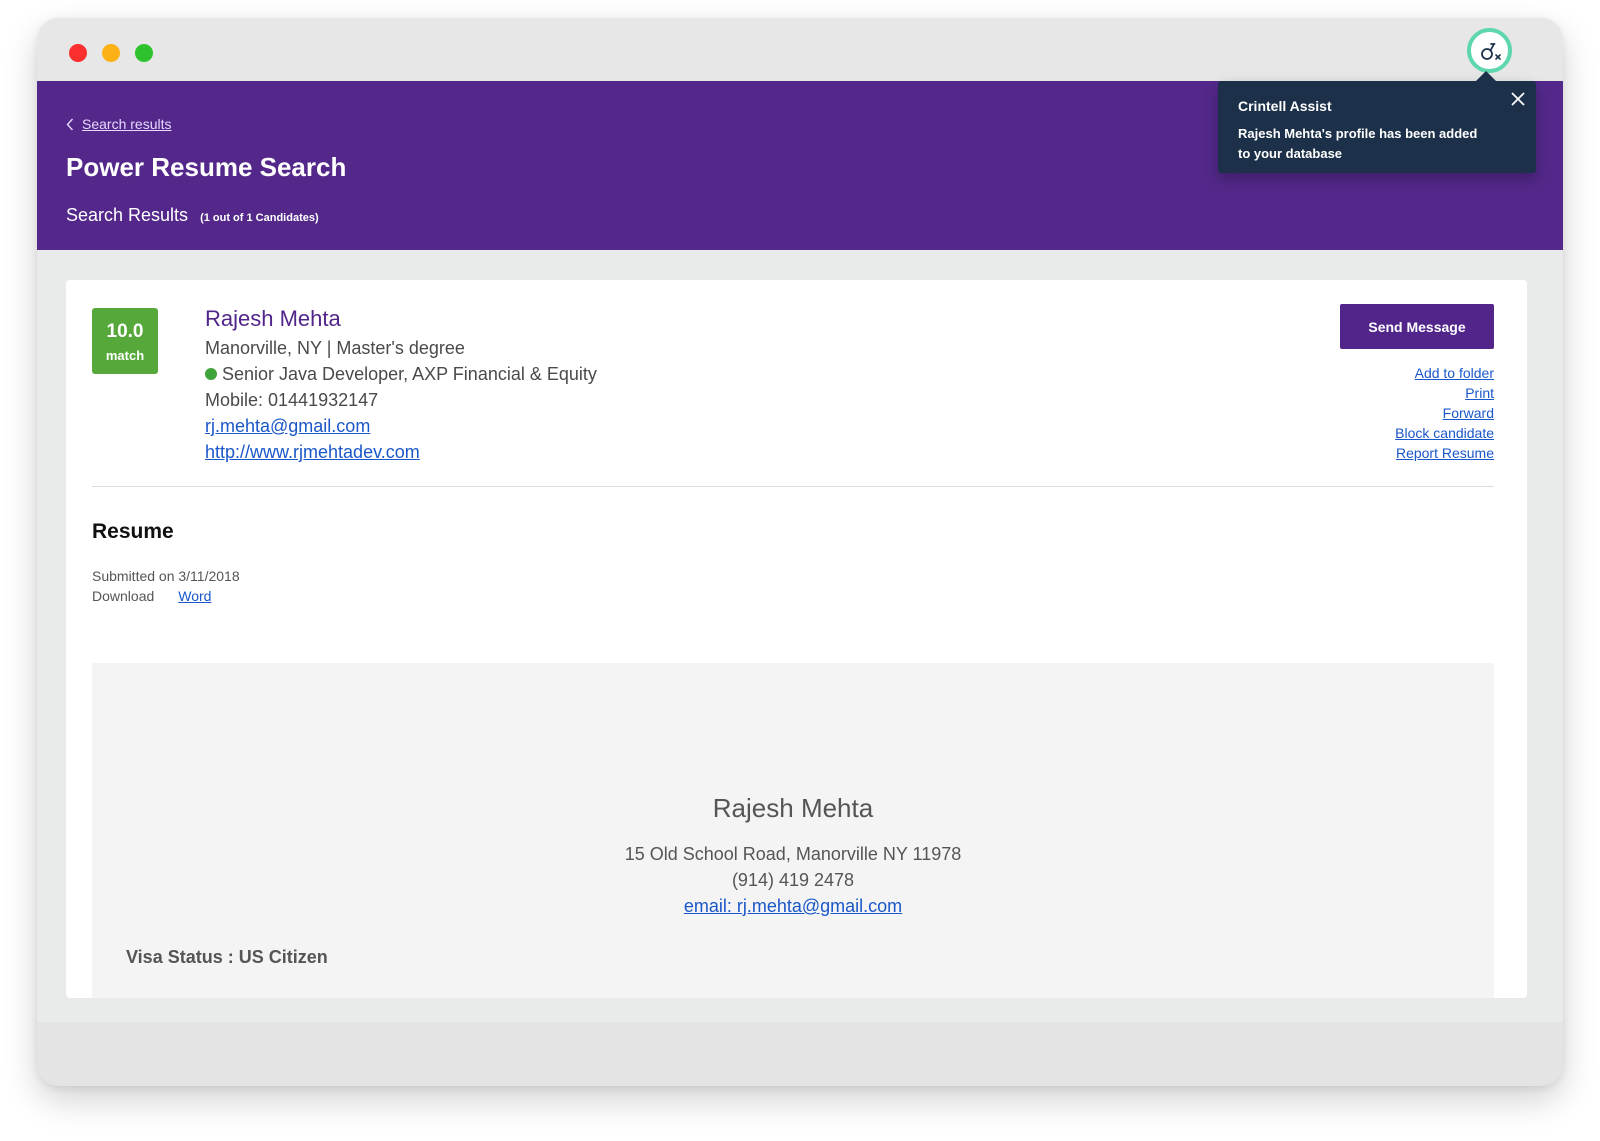 This screenshot has width=1600, height=1141. What do you see at coordinates (1285, 106) in the screenshot?
I see `assist-title: Crintell Assist` at bounding box center [1285, 106].